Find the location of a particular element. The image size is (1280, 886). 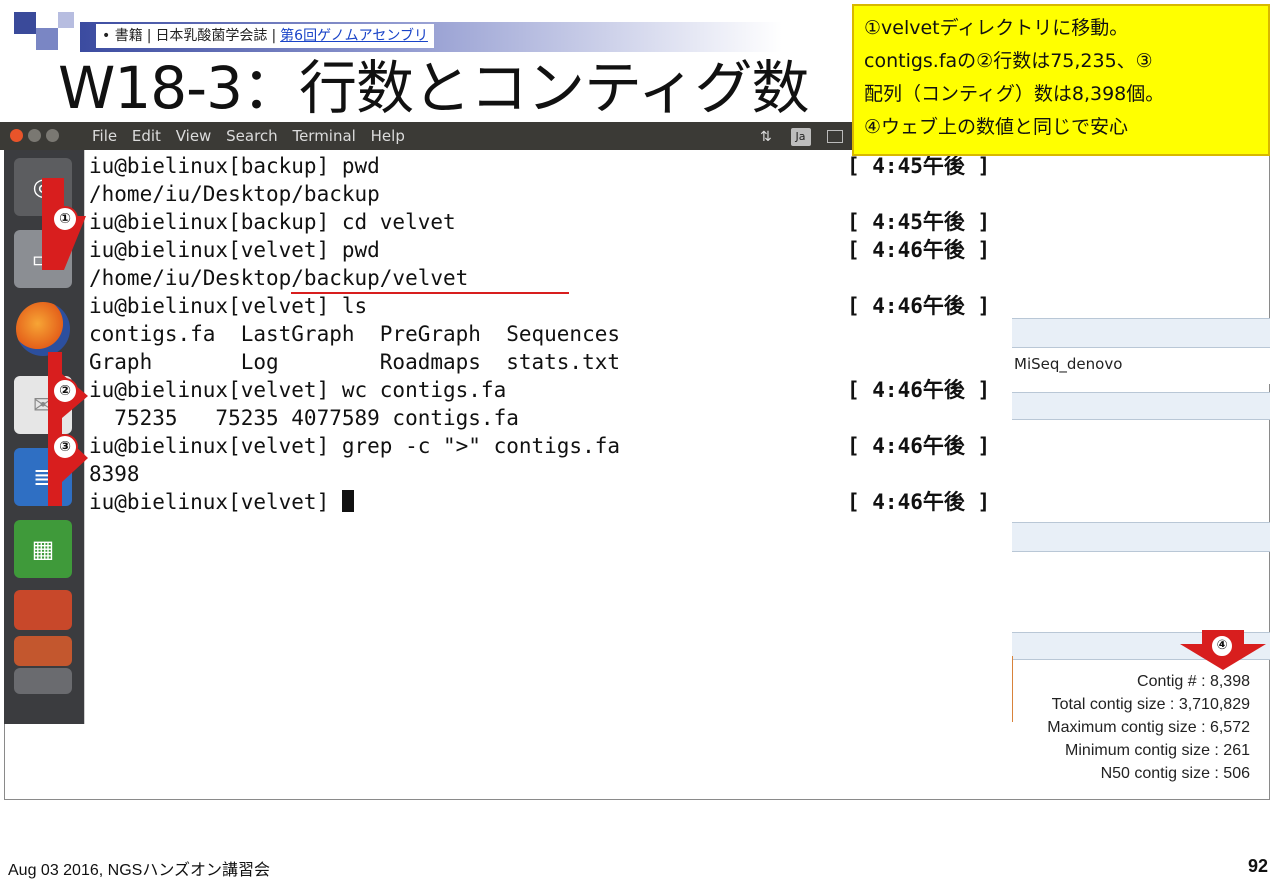

network-icon: ⇅ is located at coordinates (766, 137).